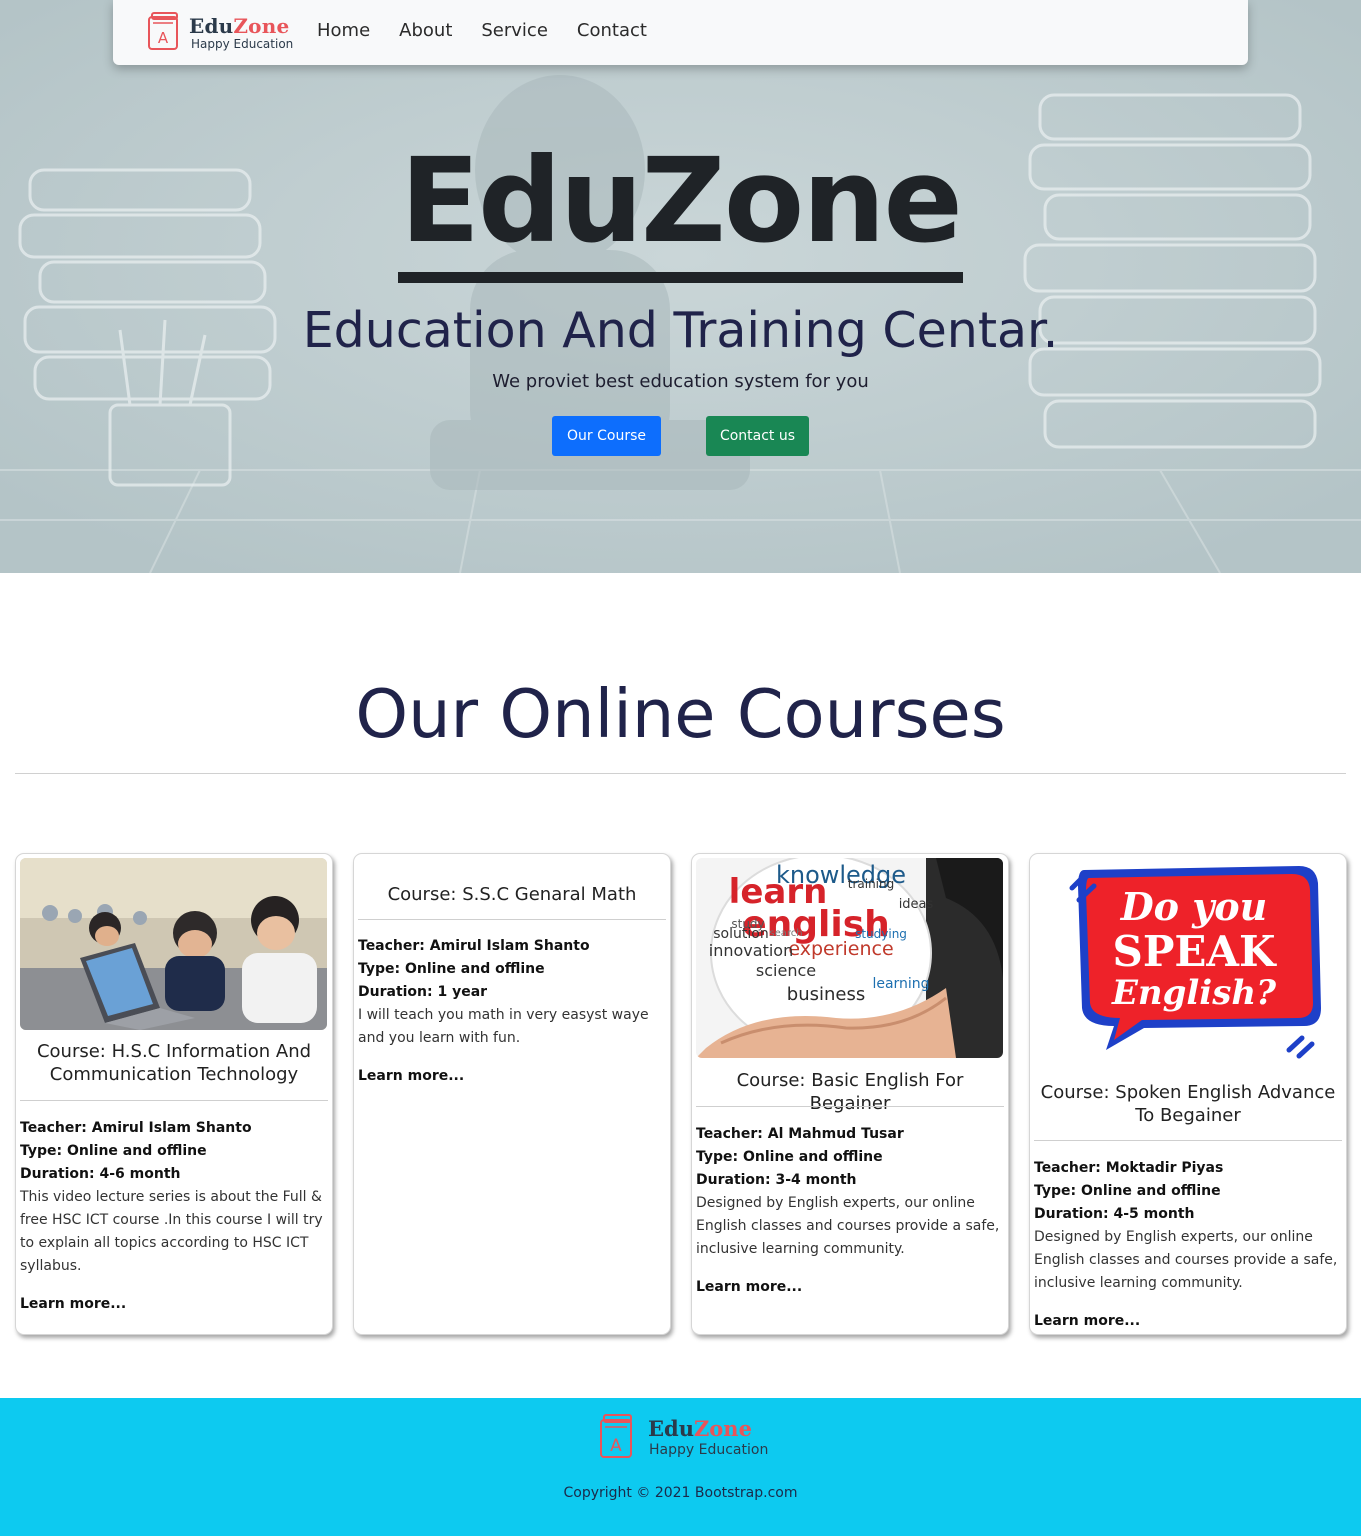  I want to click on brand-tagline: Happy Education, so click(242, 44).